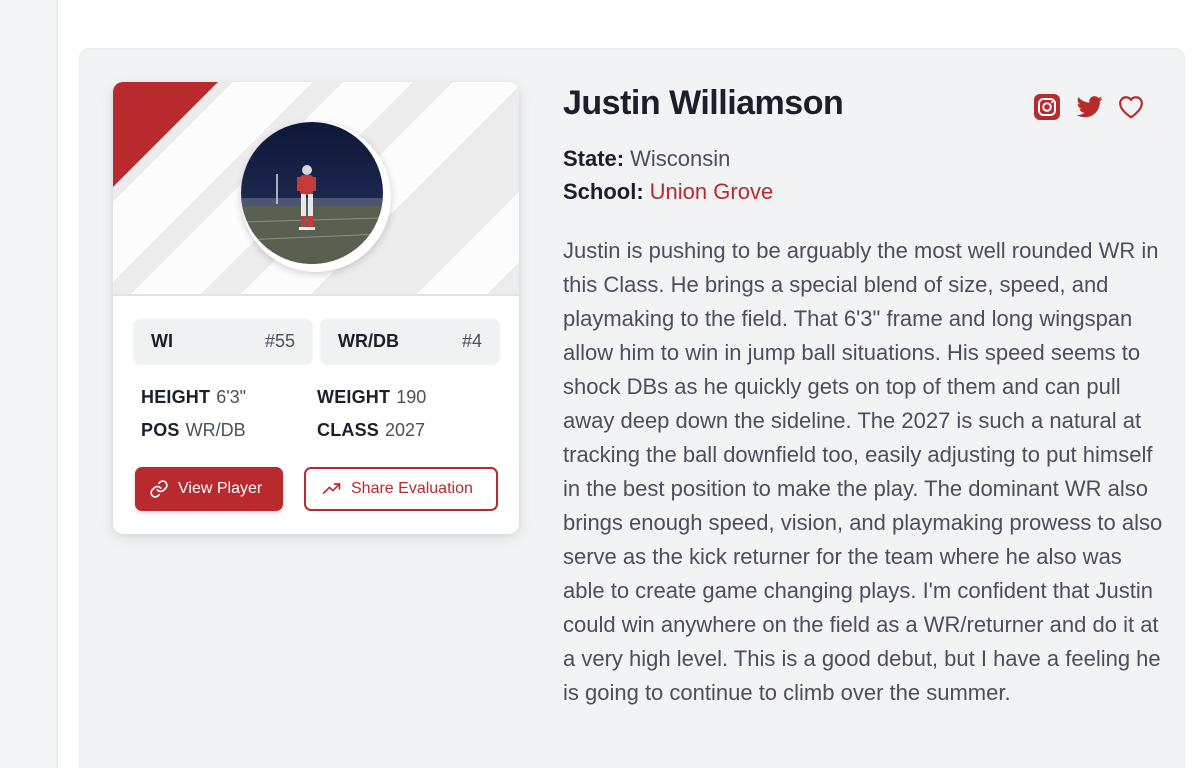 The height and width of the screenshot is (768, 1200). Describe the element at coordinates (703, 103) in the screenshot. I see `player-name: Justin Williamson` at that location.